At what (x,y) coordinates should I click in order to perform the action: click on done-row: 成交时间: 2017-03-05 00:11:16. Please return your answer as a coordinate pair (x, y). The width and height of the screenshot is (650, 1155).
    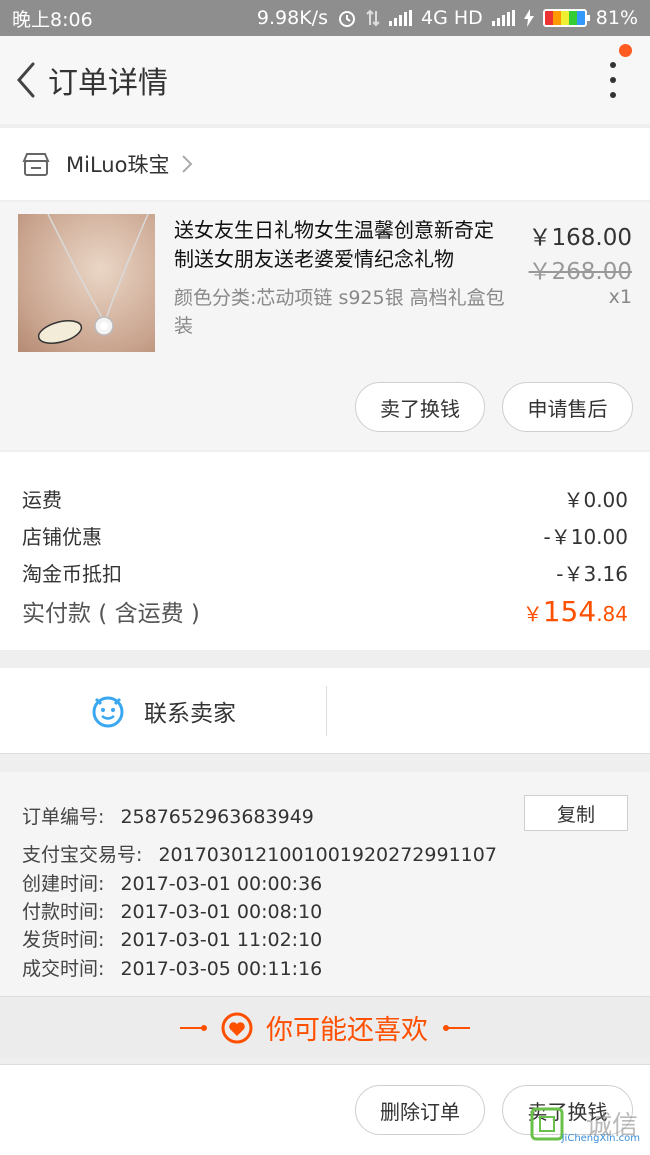
    Looking at the image, I should click on (172, 969).